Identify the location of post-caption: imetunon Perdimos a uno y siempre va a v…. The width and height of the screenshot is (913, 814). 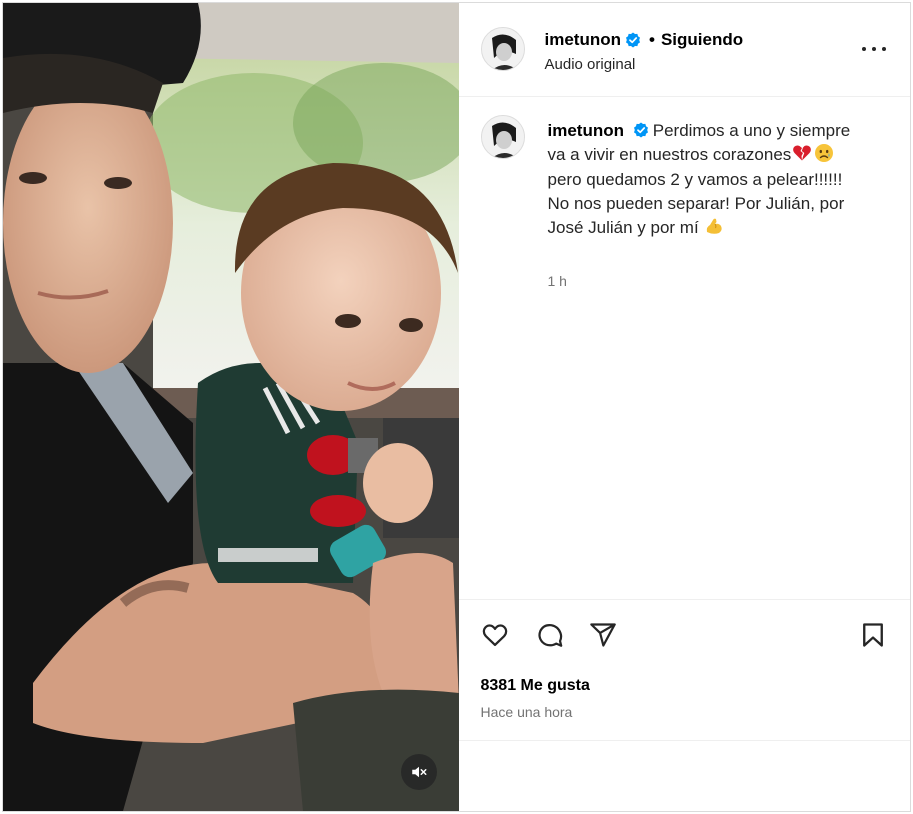
(708, 179).